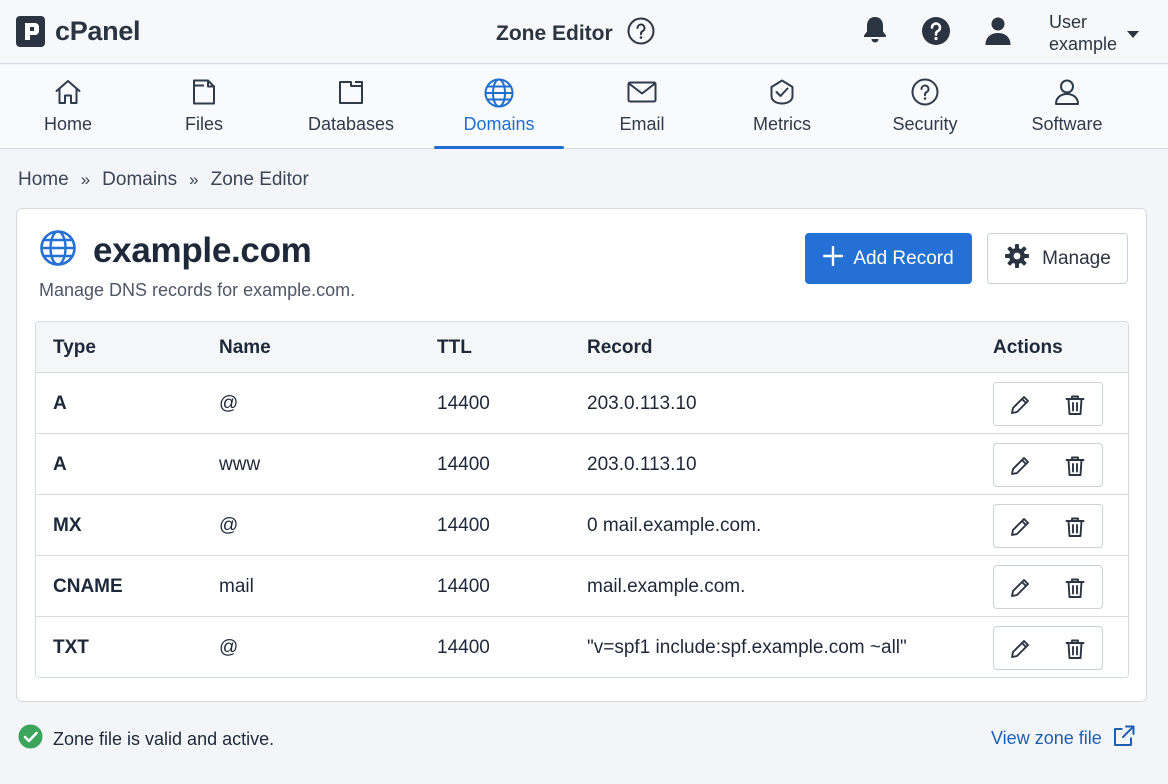  Describe the element at coordinates (875, 32) in the screenshot. I see `bell-icon` at that location.